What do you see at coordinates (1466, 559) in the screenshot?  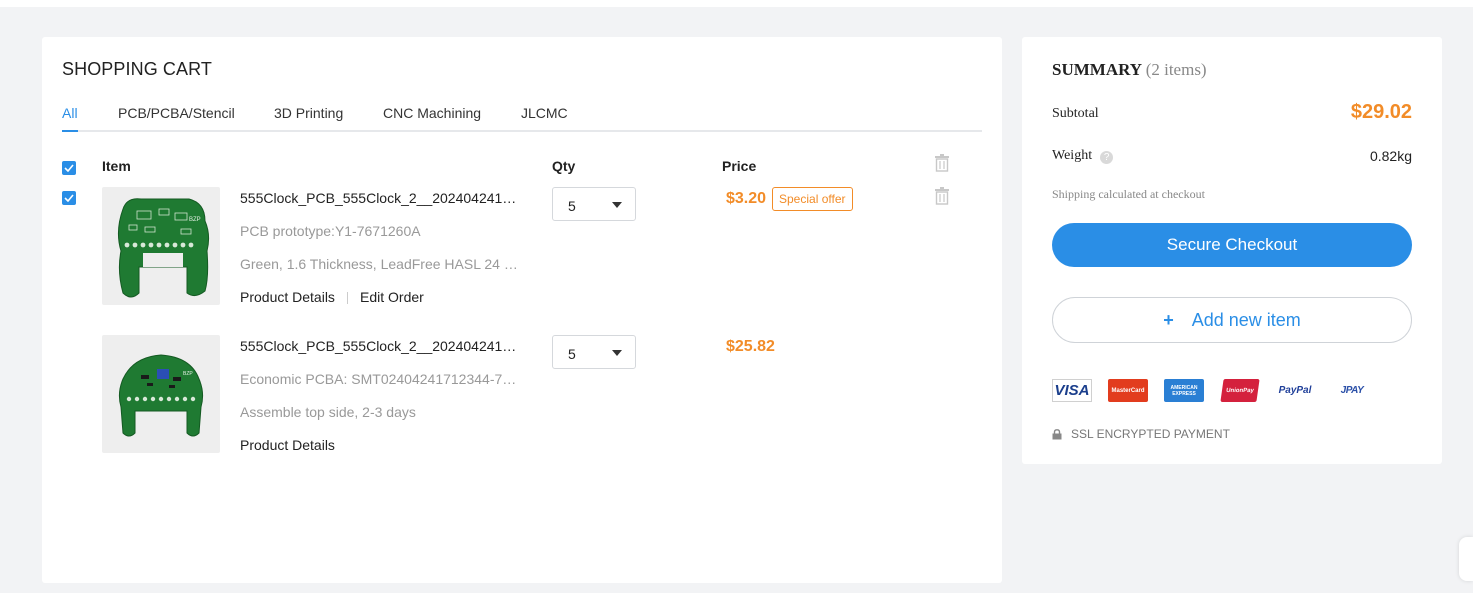 I see `side-panel-handle` at bounding box center [1466, 559].